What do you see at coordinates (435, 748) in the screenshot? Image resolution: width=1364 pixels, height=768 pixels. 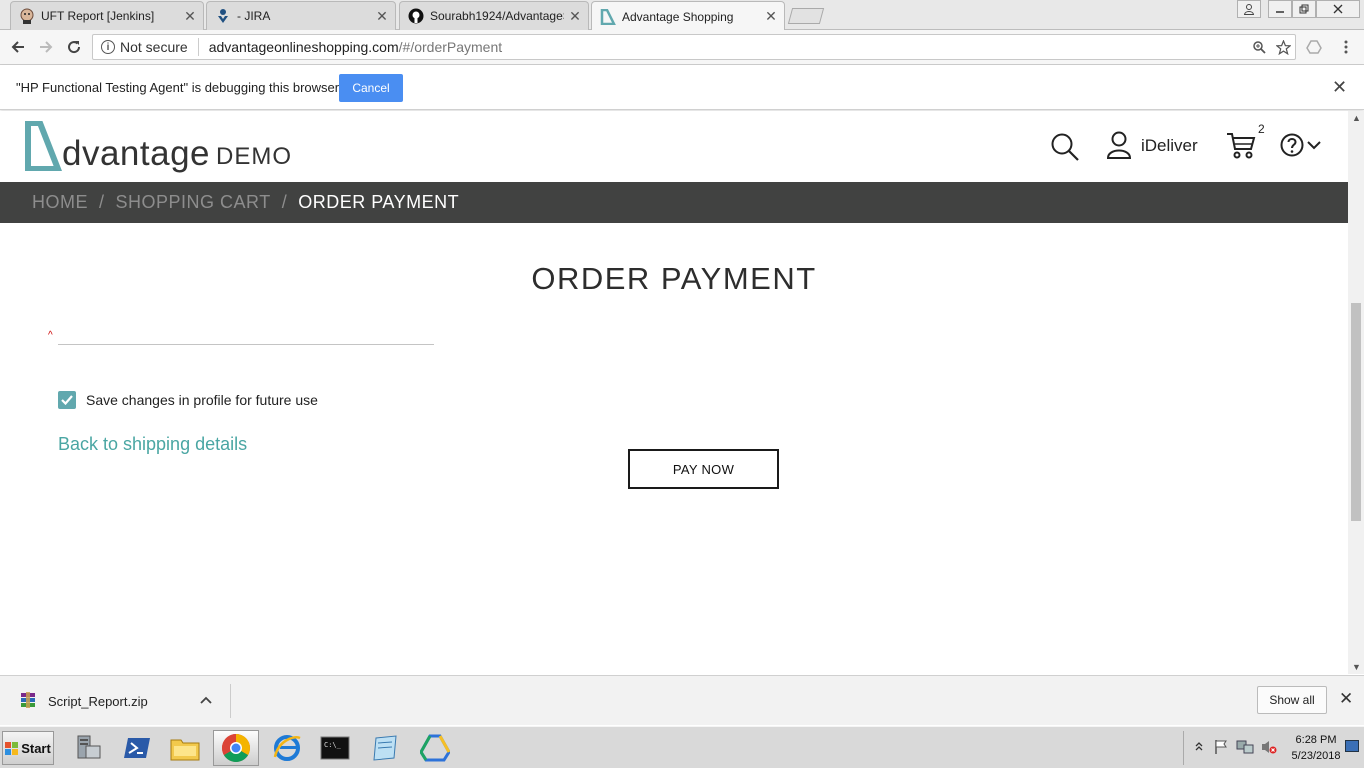 I see `google-drive-icon` at bounding box center [435, 748].